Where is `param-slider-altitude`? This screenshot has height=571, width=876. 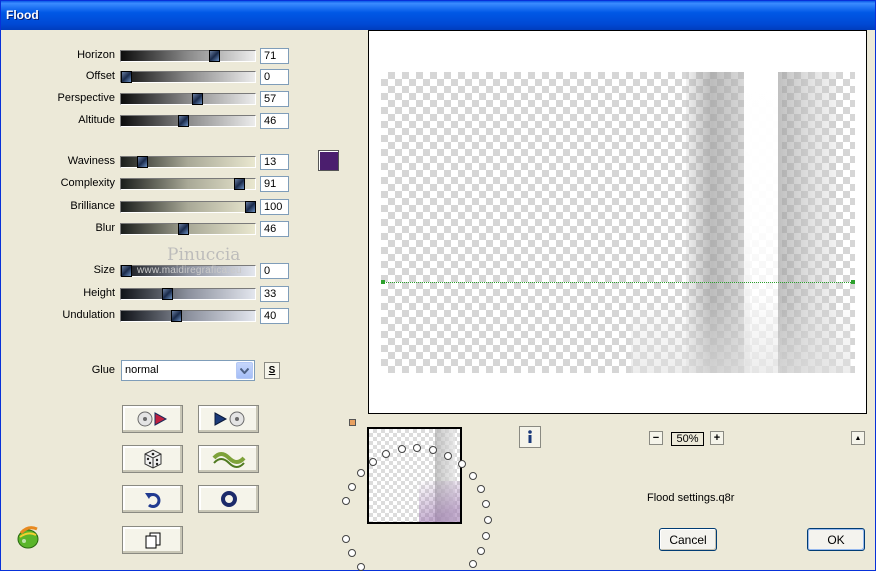
param-slider-altitude is located at coordinates (188, 121).